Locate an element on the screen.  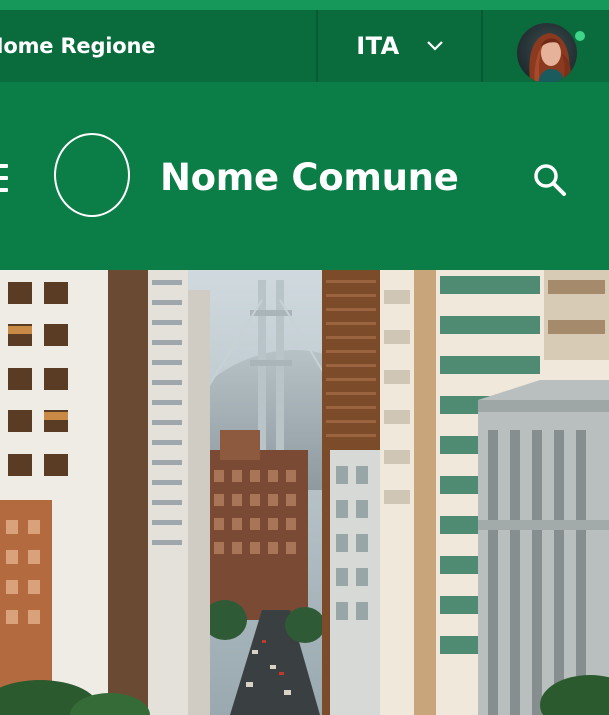
logo is located at coordinates (92, 175).